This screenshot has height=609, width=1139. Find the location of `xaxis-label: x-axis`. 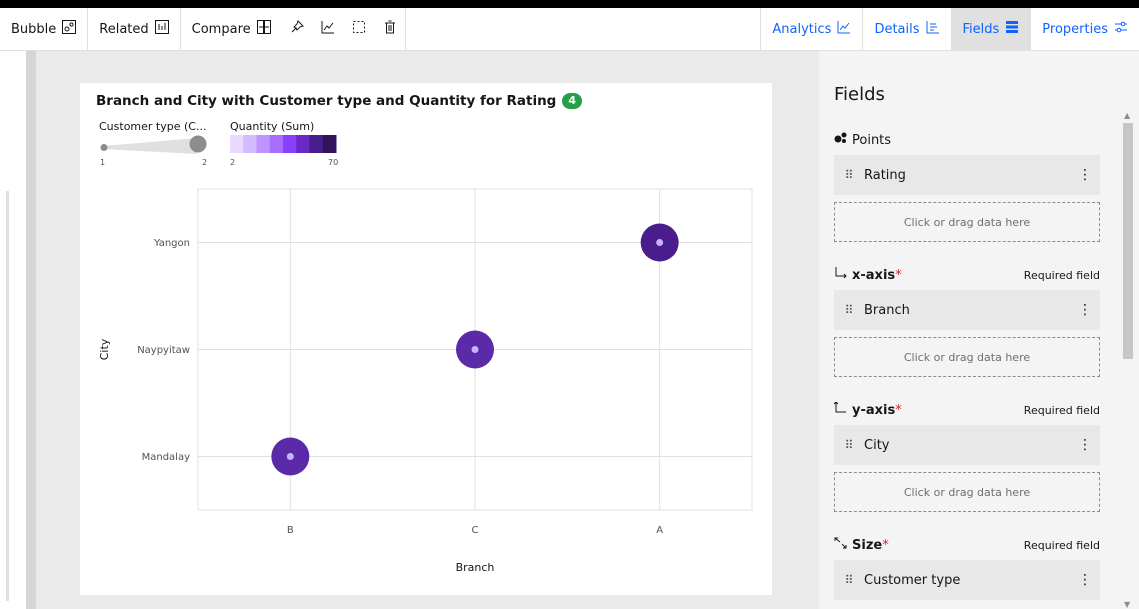

xaxis-label: x-axis is located at coordinates (874, 275).